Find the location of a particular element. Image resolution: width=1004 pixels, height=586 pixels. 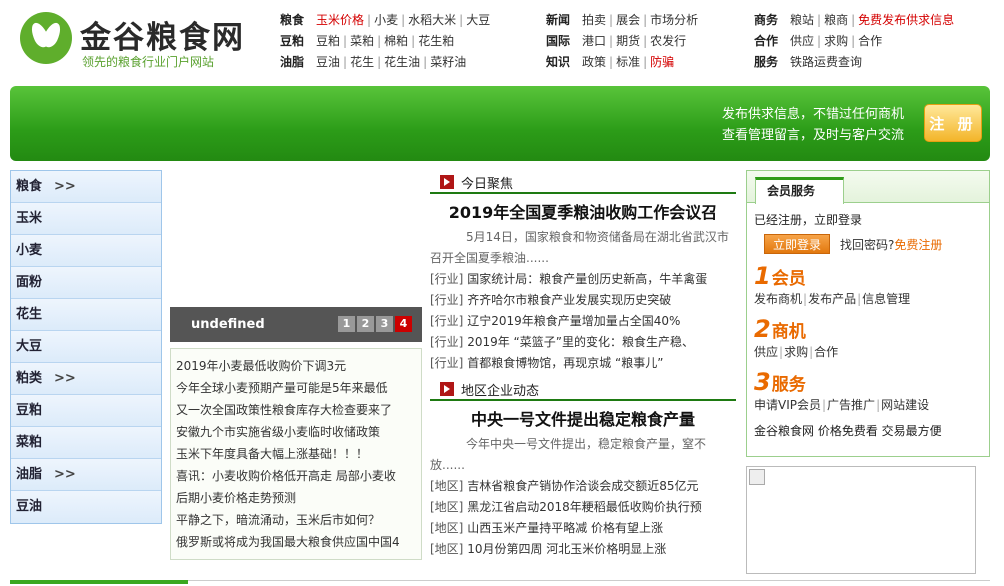

notice-item: 喜讯：小麦收购价格低开高走 局部小麦收 is located at coordinates (298, 476).